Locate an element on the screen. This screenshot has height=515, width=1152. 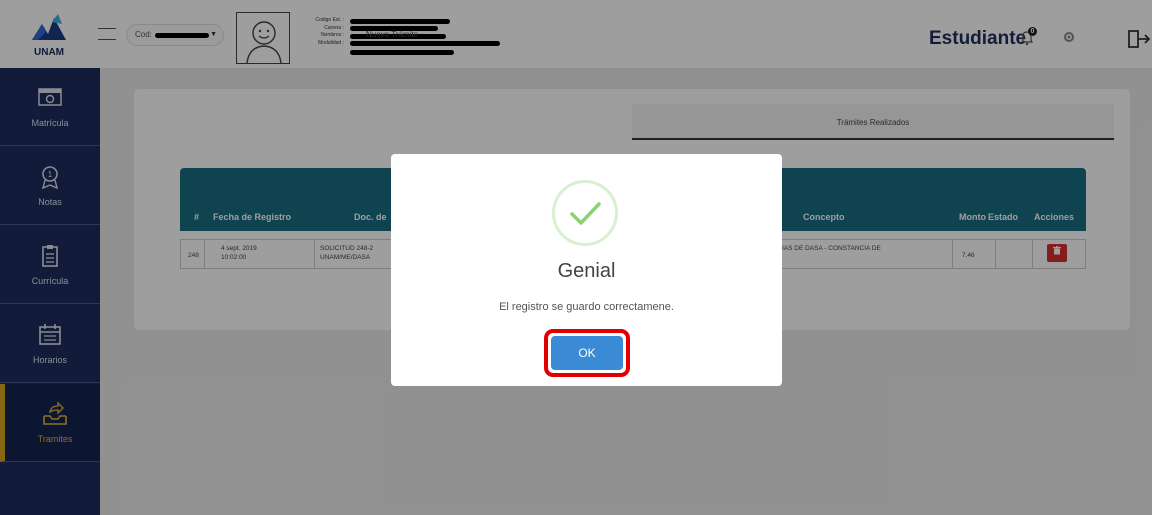
ok-button: OK is located at coordinates (587, 353).